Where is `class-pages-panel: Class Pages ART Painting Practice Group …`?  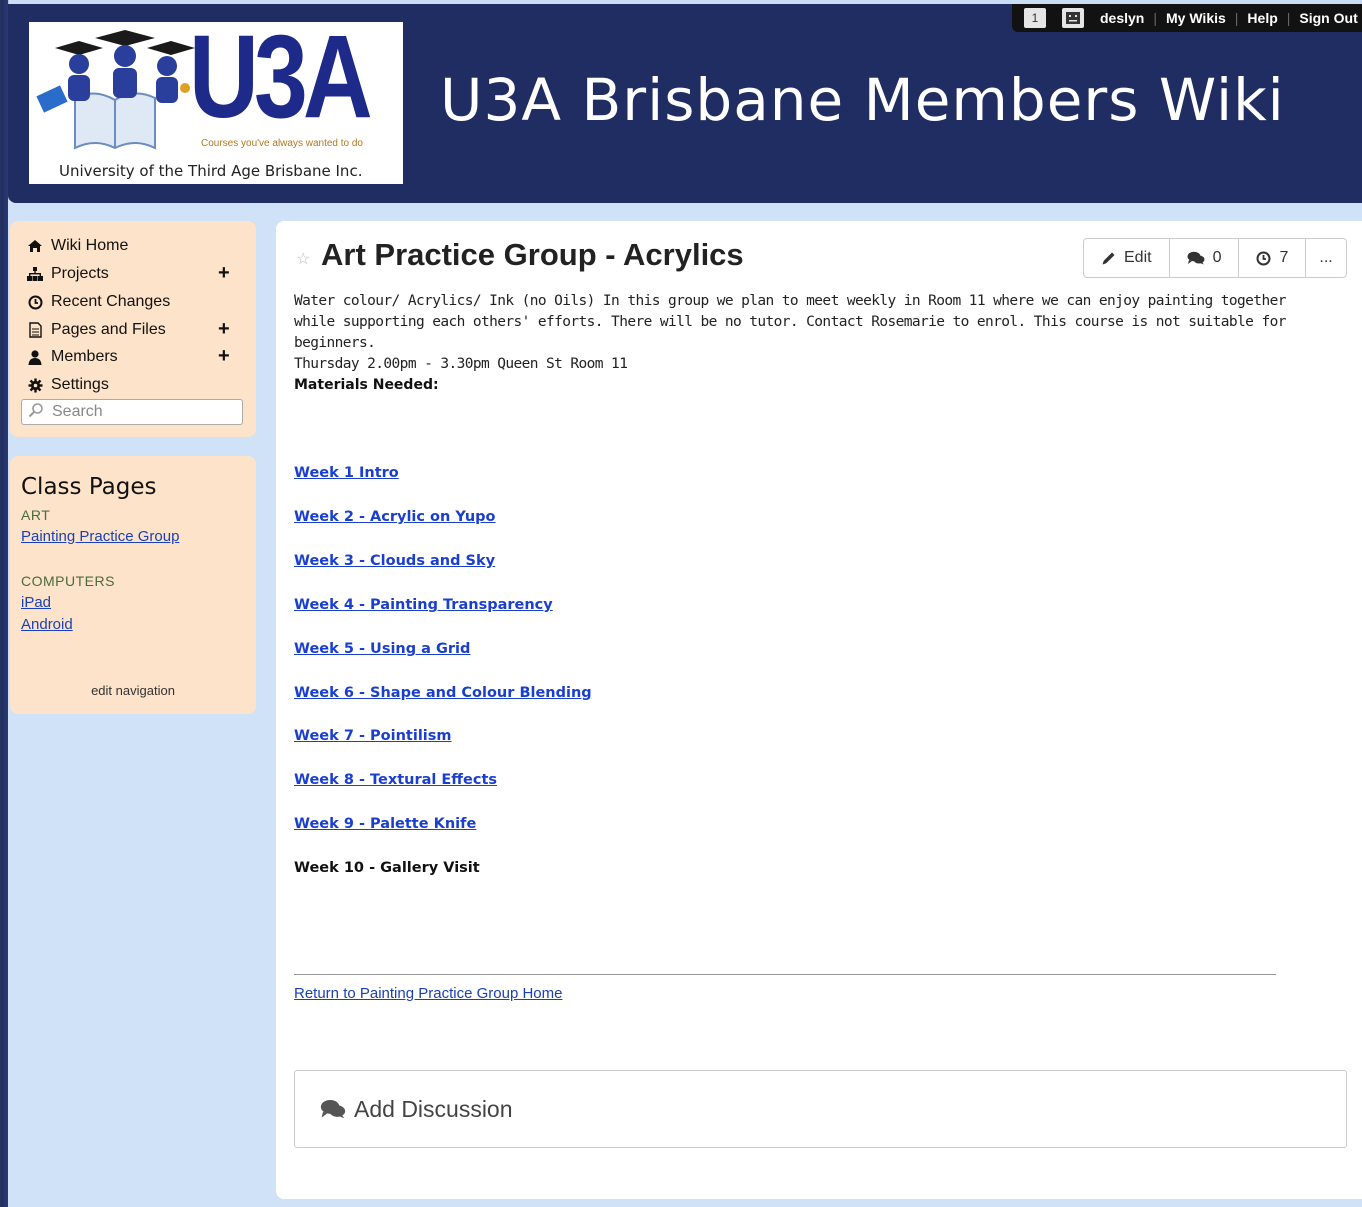 class-pages-panel: Class Pages ART Painting Practice Group … is located at coordinates (133, 585).